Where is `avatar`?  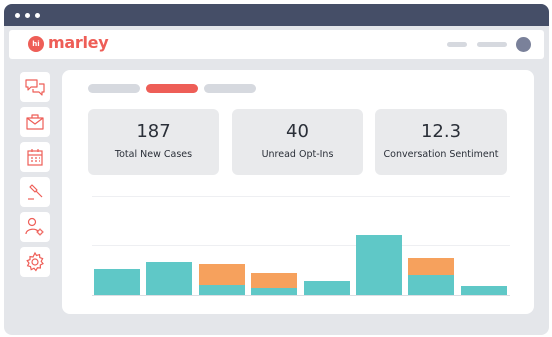
avatar is located at coordinates (523, 44).